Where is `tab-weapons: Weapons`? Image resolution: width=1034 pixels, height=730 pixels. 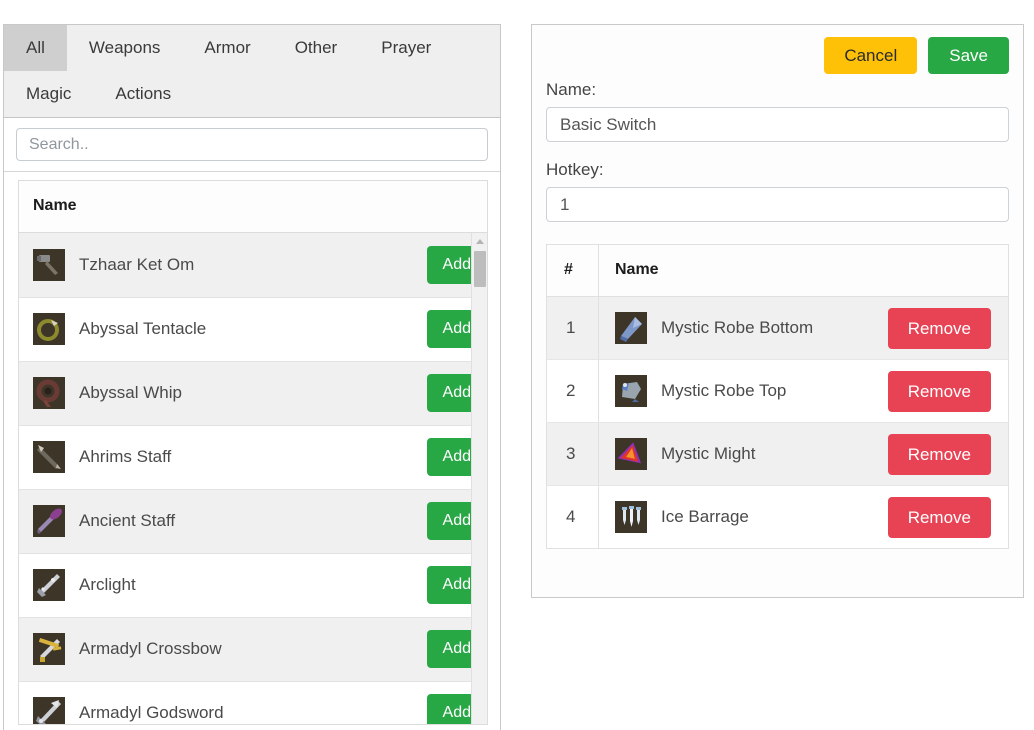 tab-weapons: Weapons is located at coordinates (125, 48).